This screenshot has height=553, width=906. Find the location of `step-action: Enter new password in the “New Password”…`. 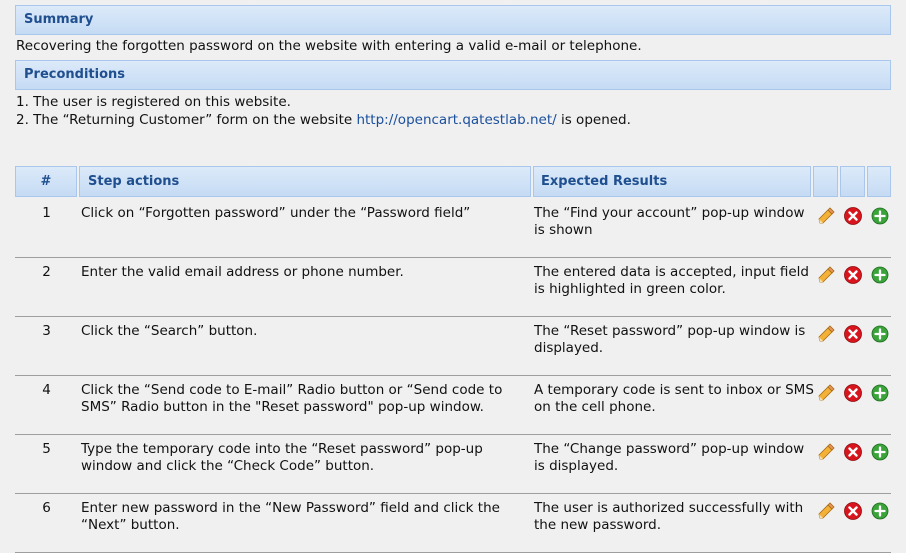

step-action: Enter new password in the “New Password”… is located at coordinates (290, 516).